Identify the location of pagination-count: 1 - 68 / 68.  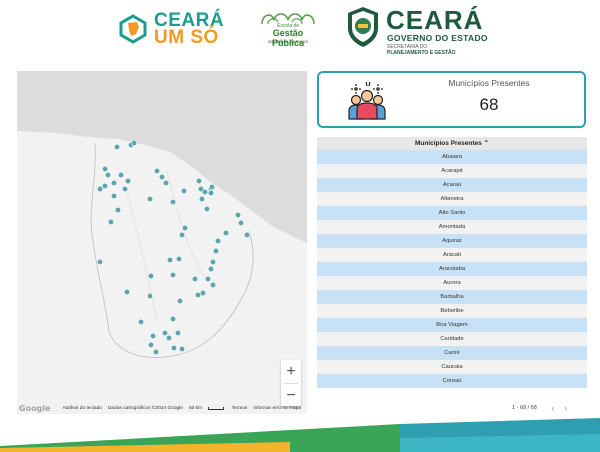
(524, 408).